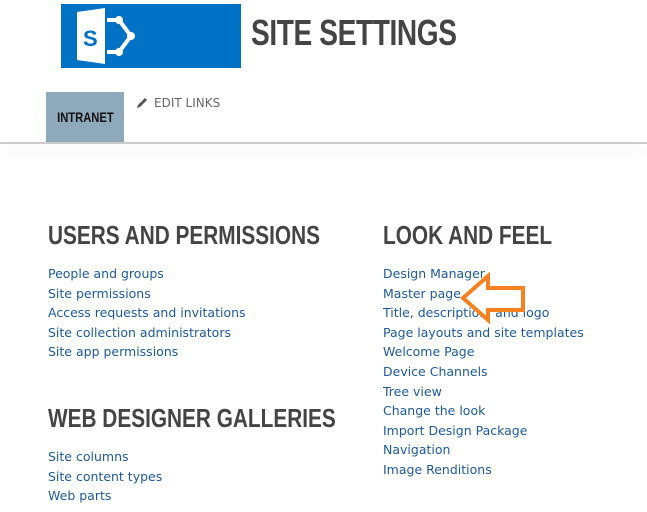  I want to click on section-title: WEB DESIGNER GALLERIES, so click(192, 418).